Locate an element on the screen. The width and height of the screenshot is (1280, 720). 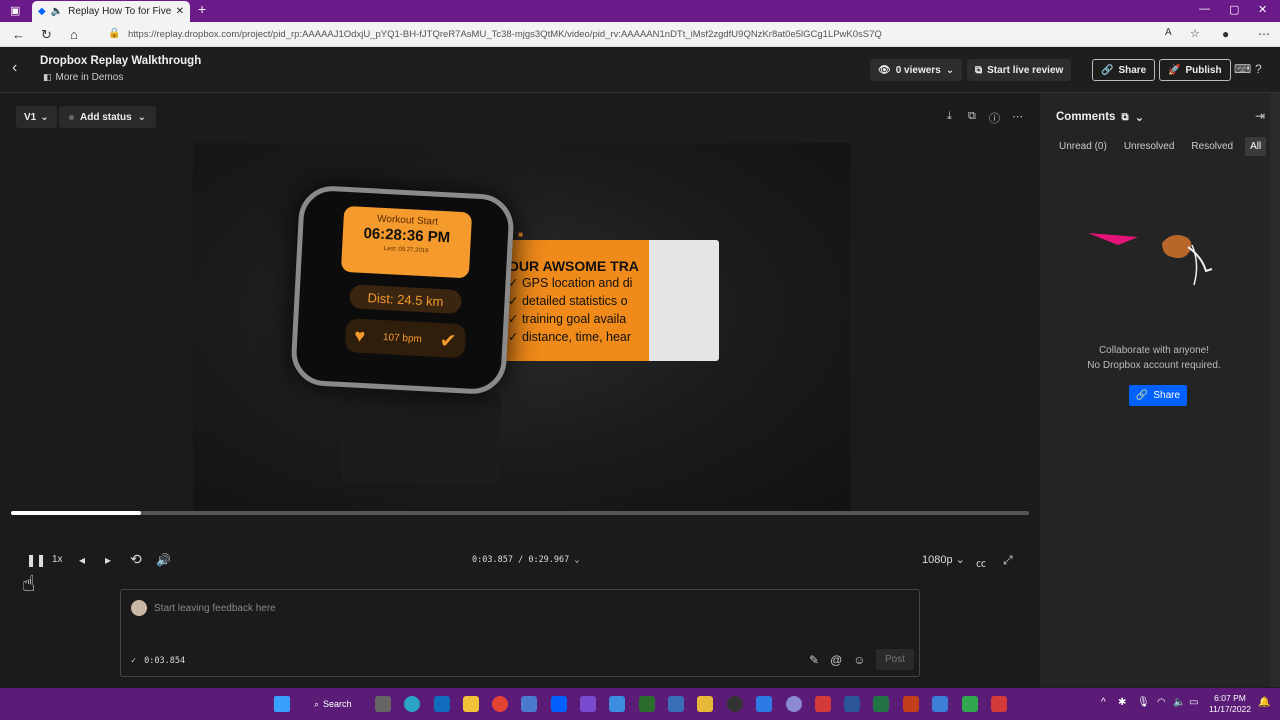
keyboard-icon: ⌨ is located at coordinates (1242, 69).